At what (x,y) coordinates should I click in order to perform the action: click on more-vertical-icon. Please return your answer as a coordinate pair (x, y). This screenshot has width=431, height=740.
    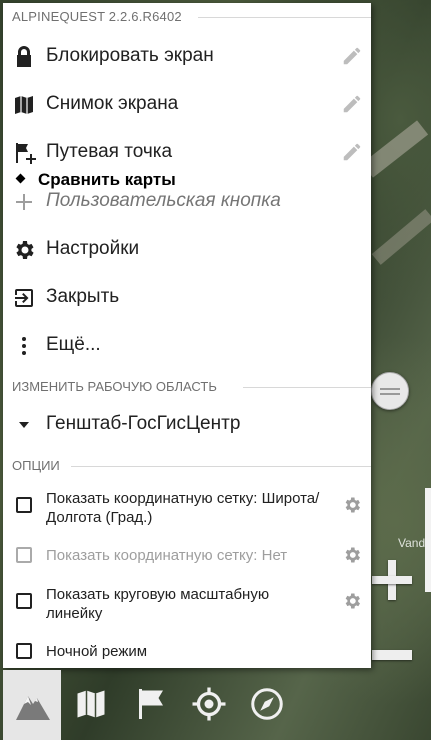
    Looking at the image, I should click on (24, 346).